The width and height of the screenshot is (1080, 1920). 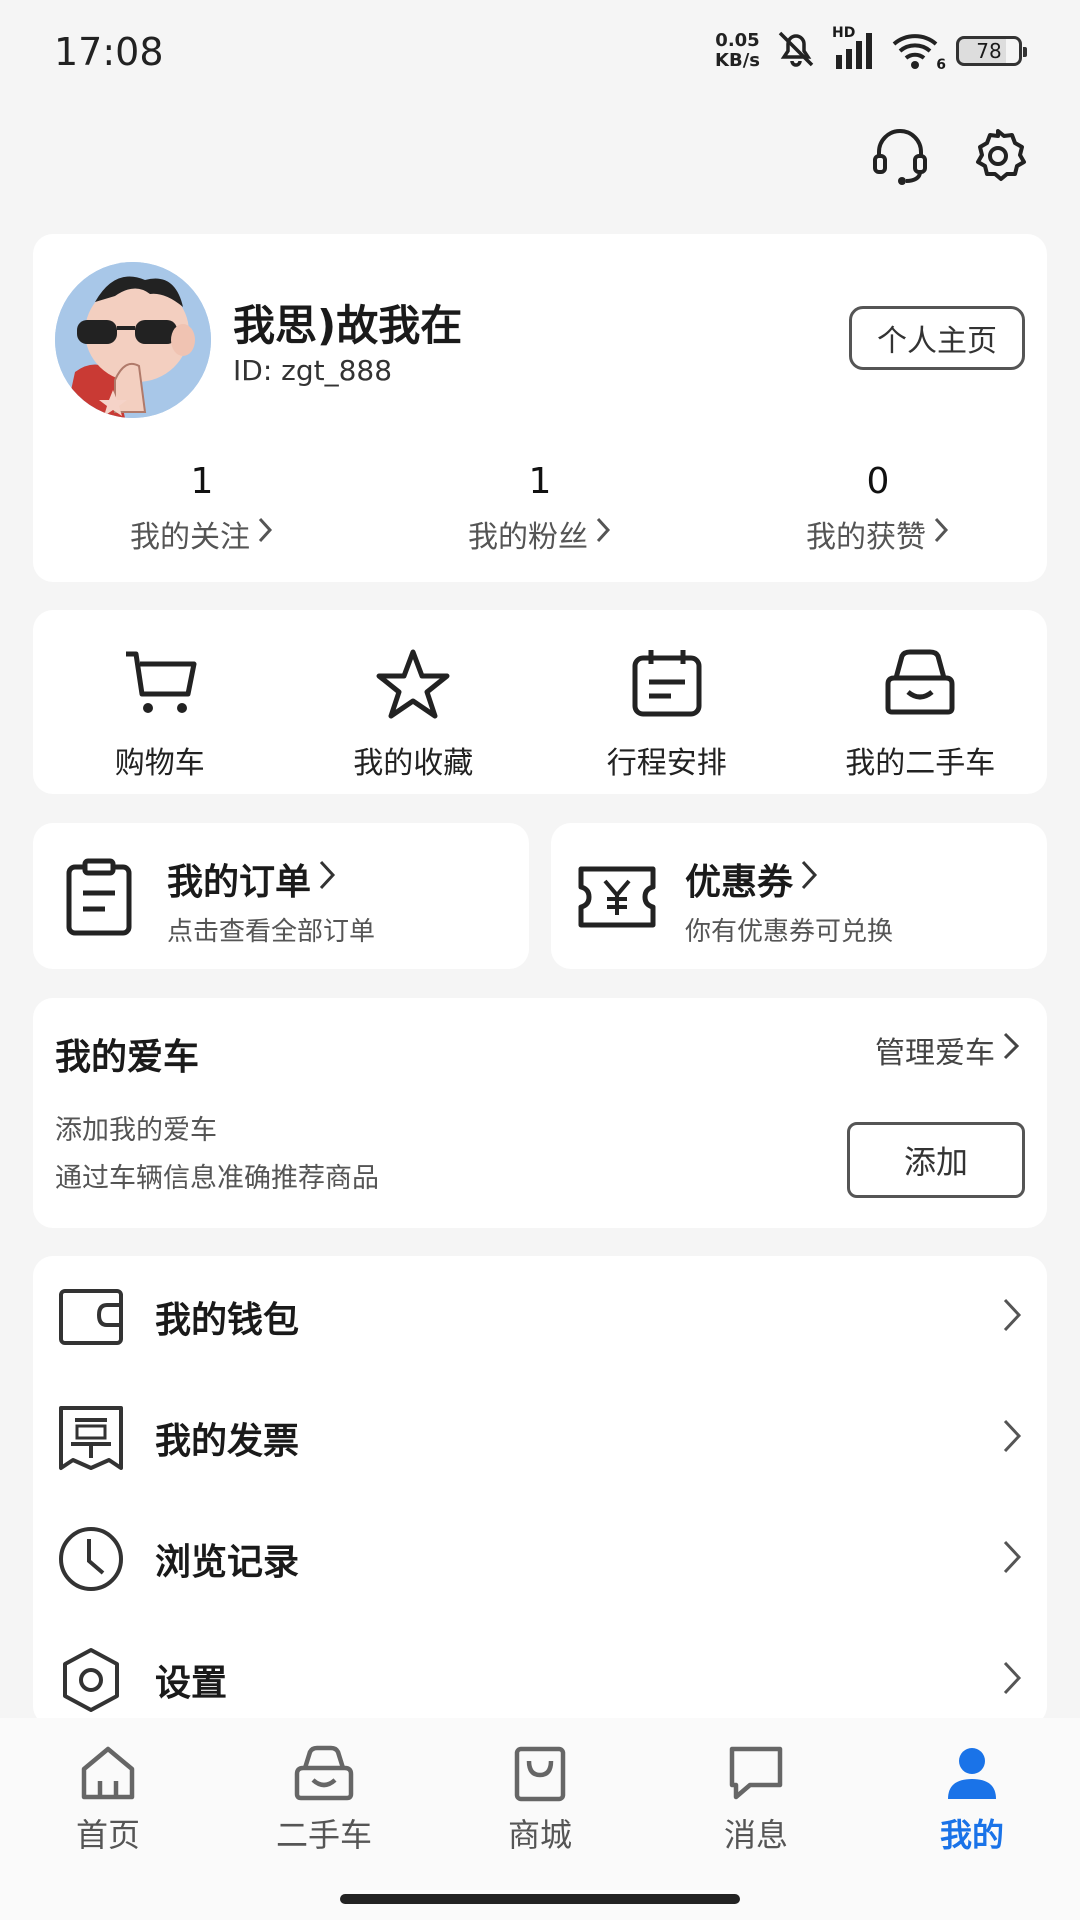 I want to click on add-car-button: 添加, so click(x=936, y=1160).